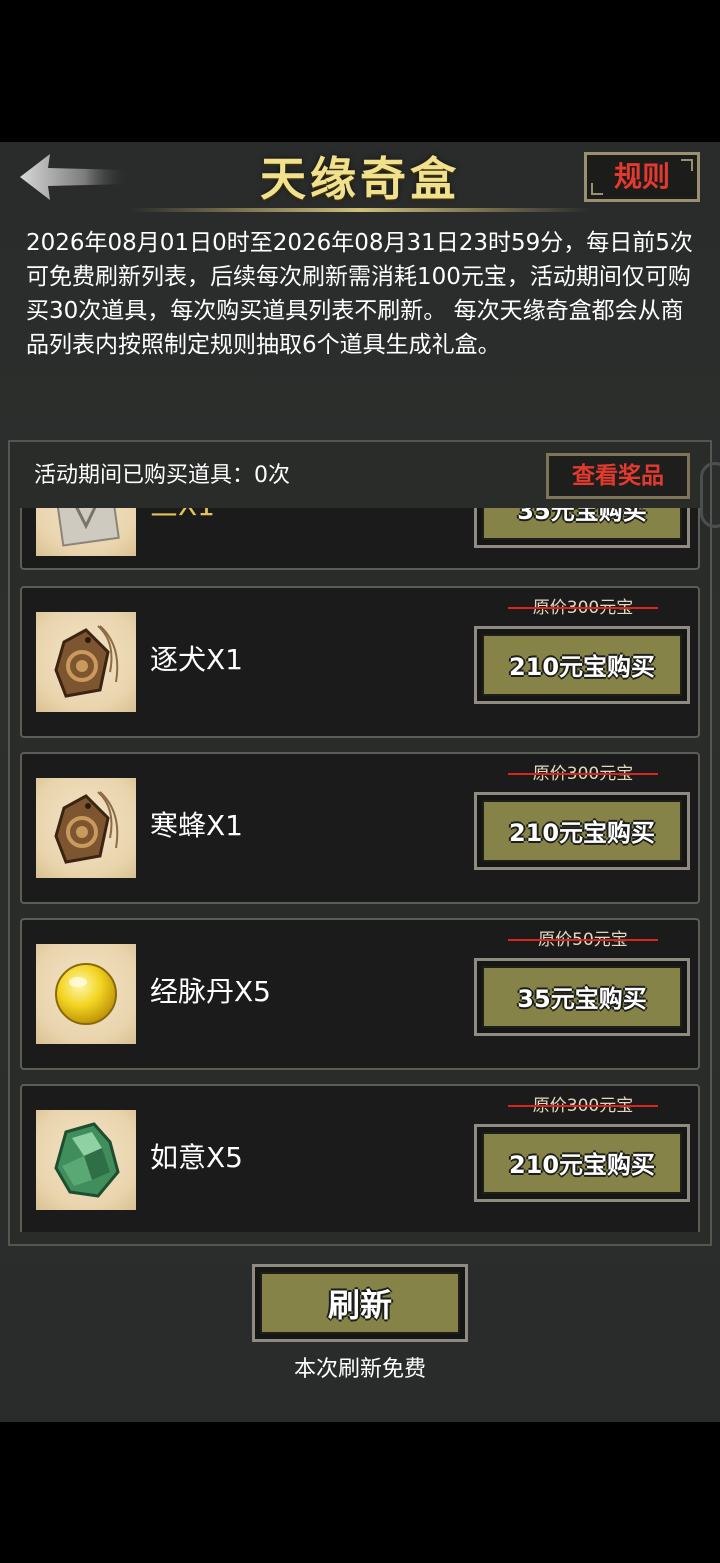 This screenshot has height=1563, width=720. I want to click on back-arrow-icon, so click(74, 176).